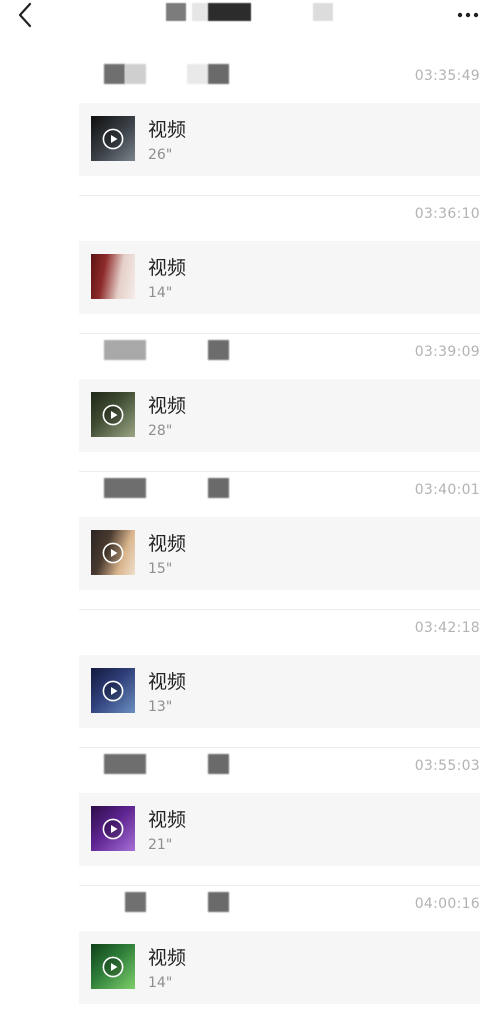 The width and height of the screenshot is (500, 1030). I want to click on top-bar, so click(250, 15).